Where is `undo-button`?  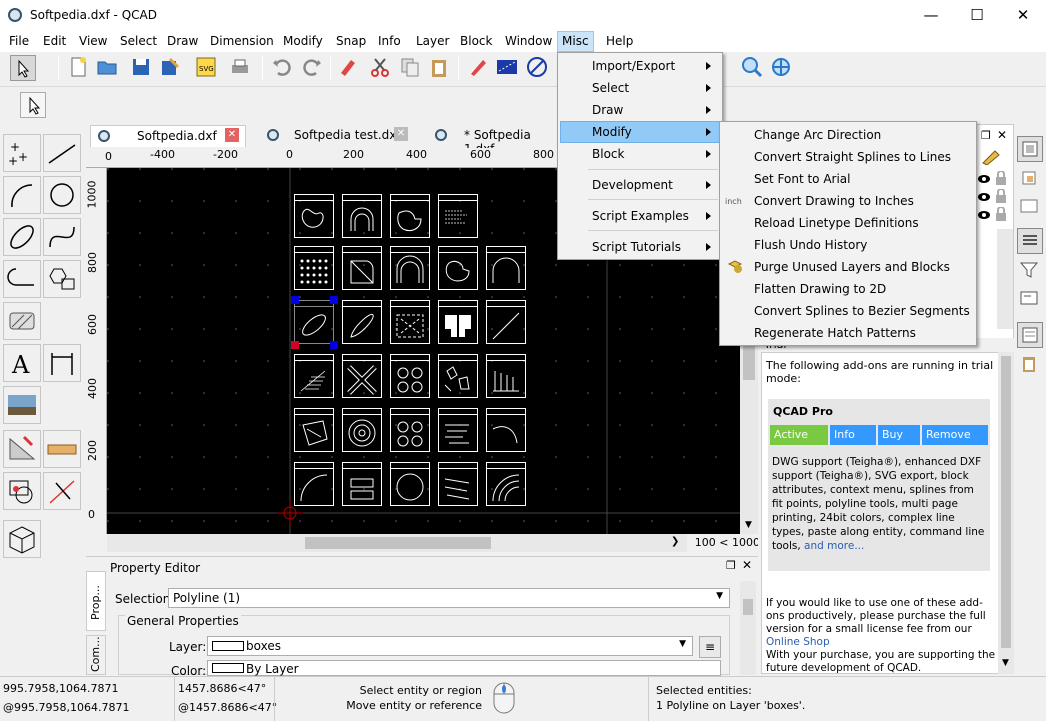 undo-button is located at coordinates (283, 68).